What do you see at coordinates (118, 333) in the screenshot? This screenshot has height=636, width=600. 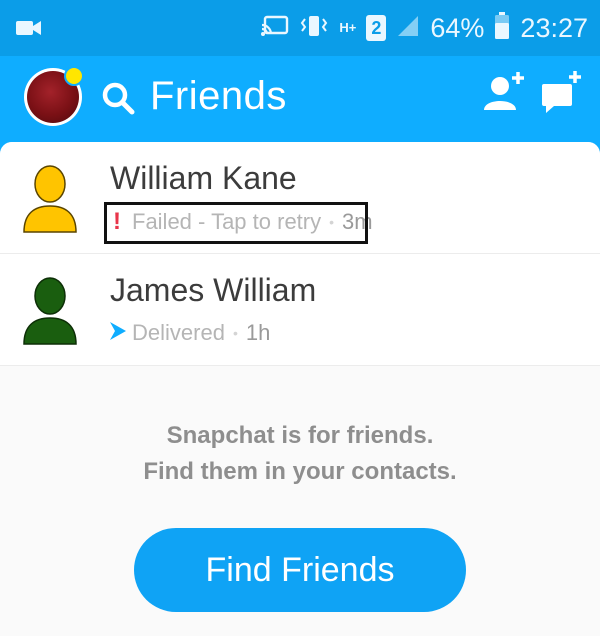 I see `delivered-arrow-icon` at bounding box center [118, 333].